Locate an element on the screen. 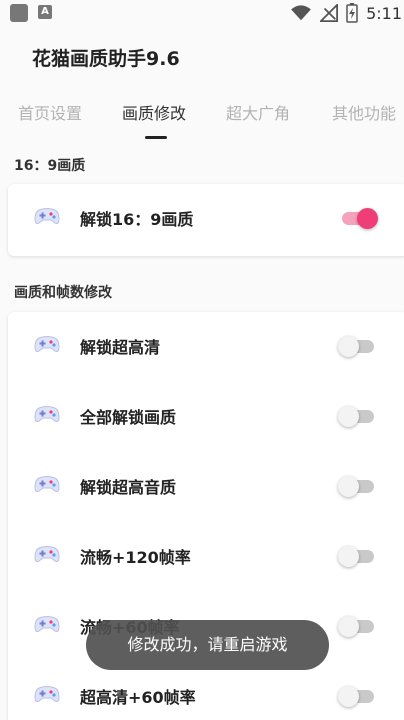  smooth-60fps-toggle is located at coordinates (358, 626).